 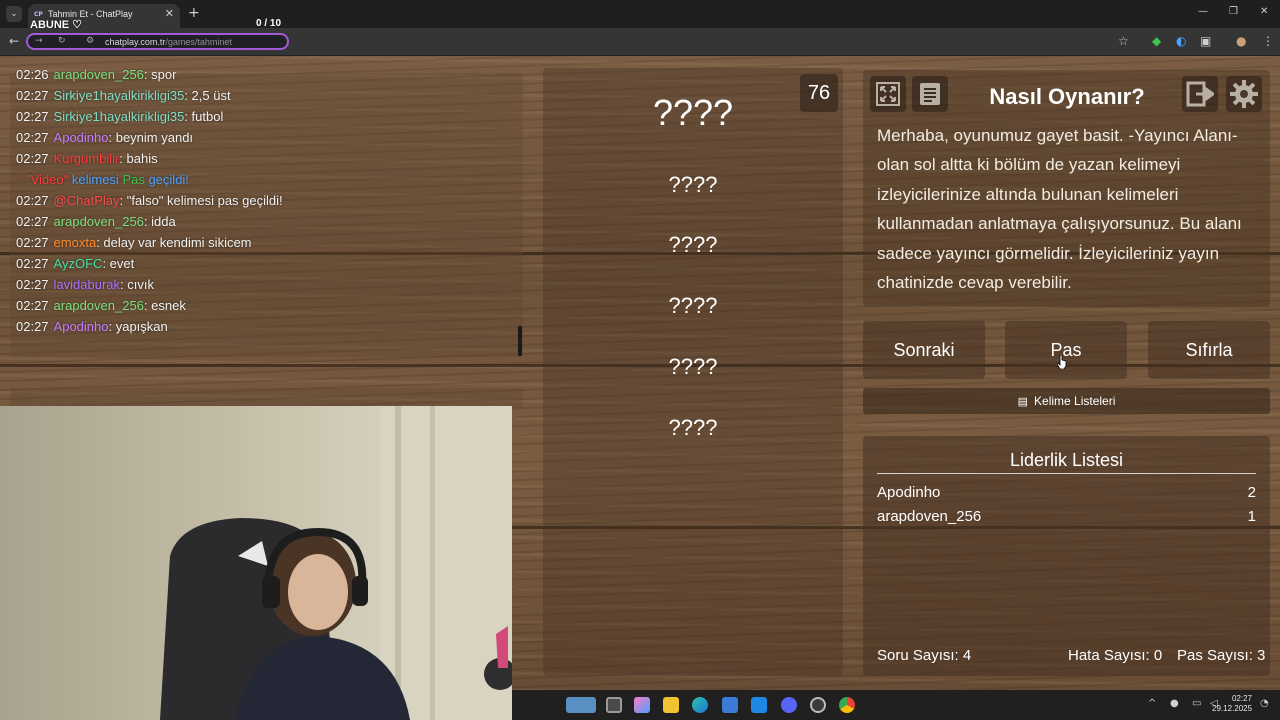 I want to click on widgets-icon, so click(x=581, y=705).